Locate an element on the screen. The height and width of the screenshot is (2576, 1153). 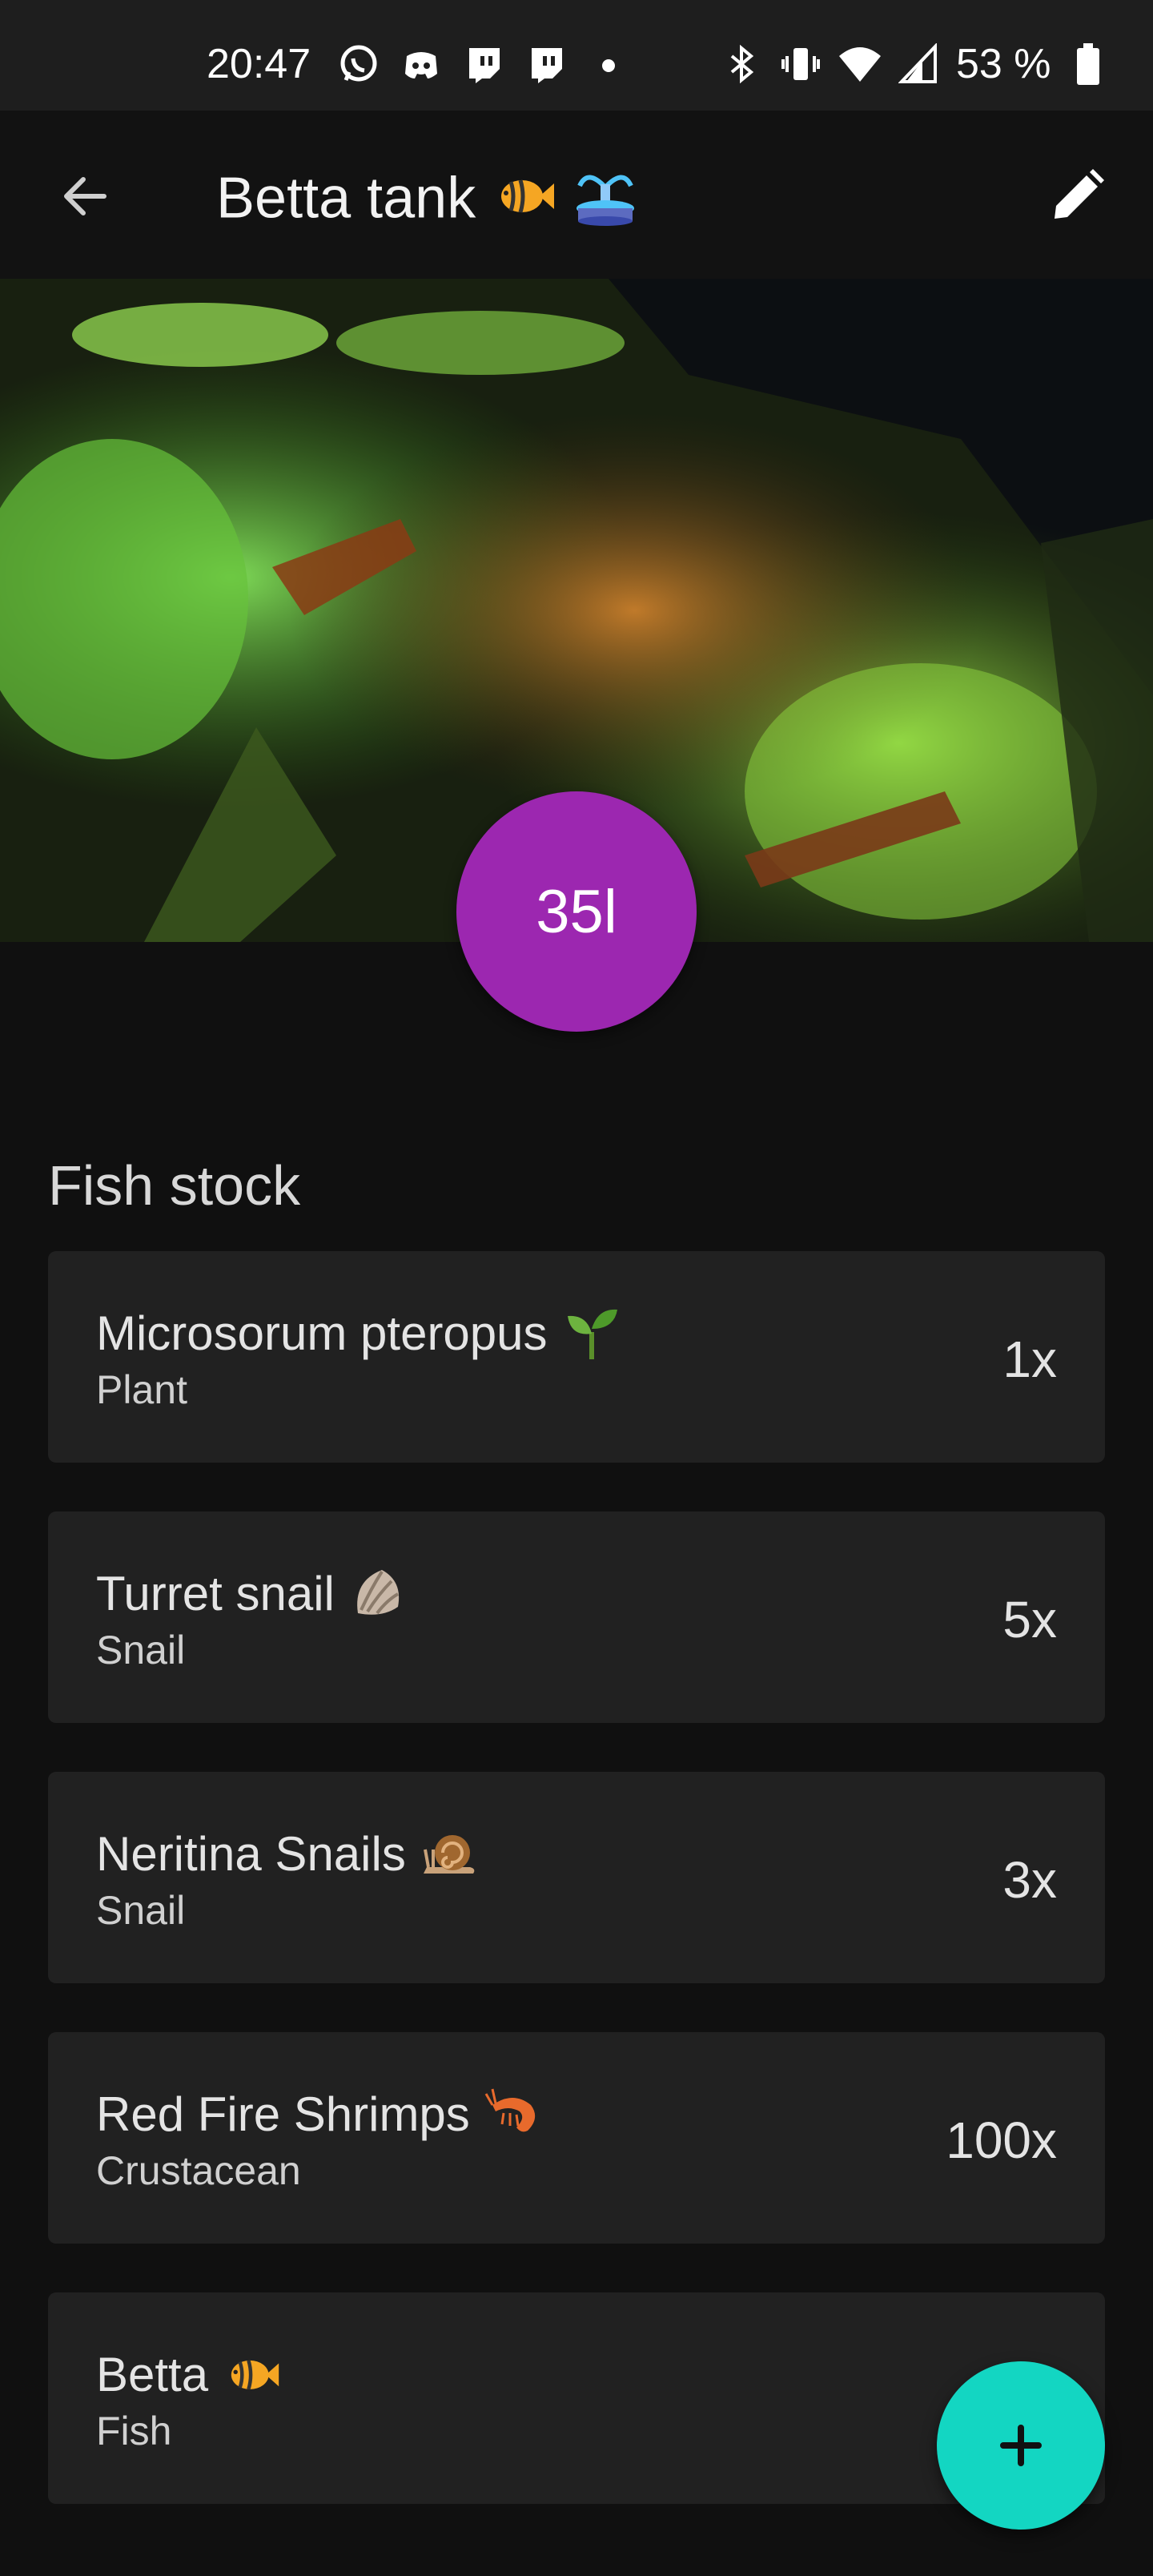
battery-icon is located at coordinates (1089, 64).